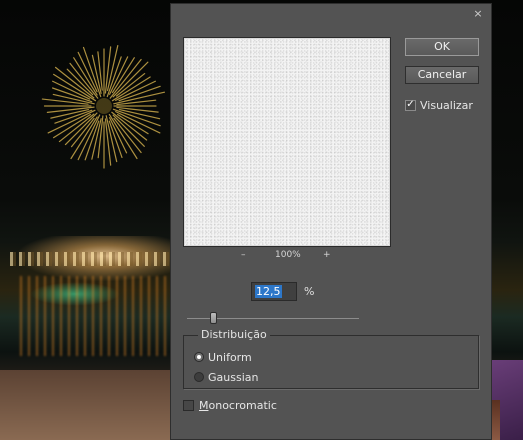  I want to click on radio-selected-dot, so click(199, 357).